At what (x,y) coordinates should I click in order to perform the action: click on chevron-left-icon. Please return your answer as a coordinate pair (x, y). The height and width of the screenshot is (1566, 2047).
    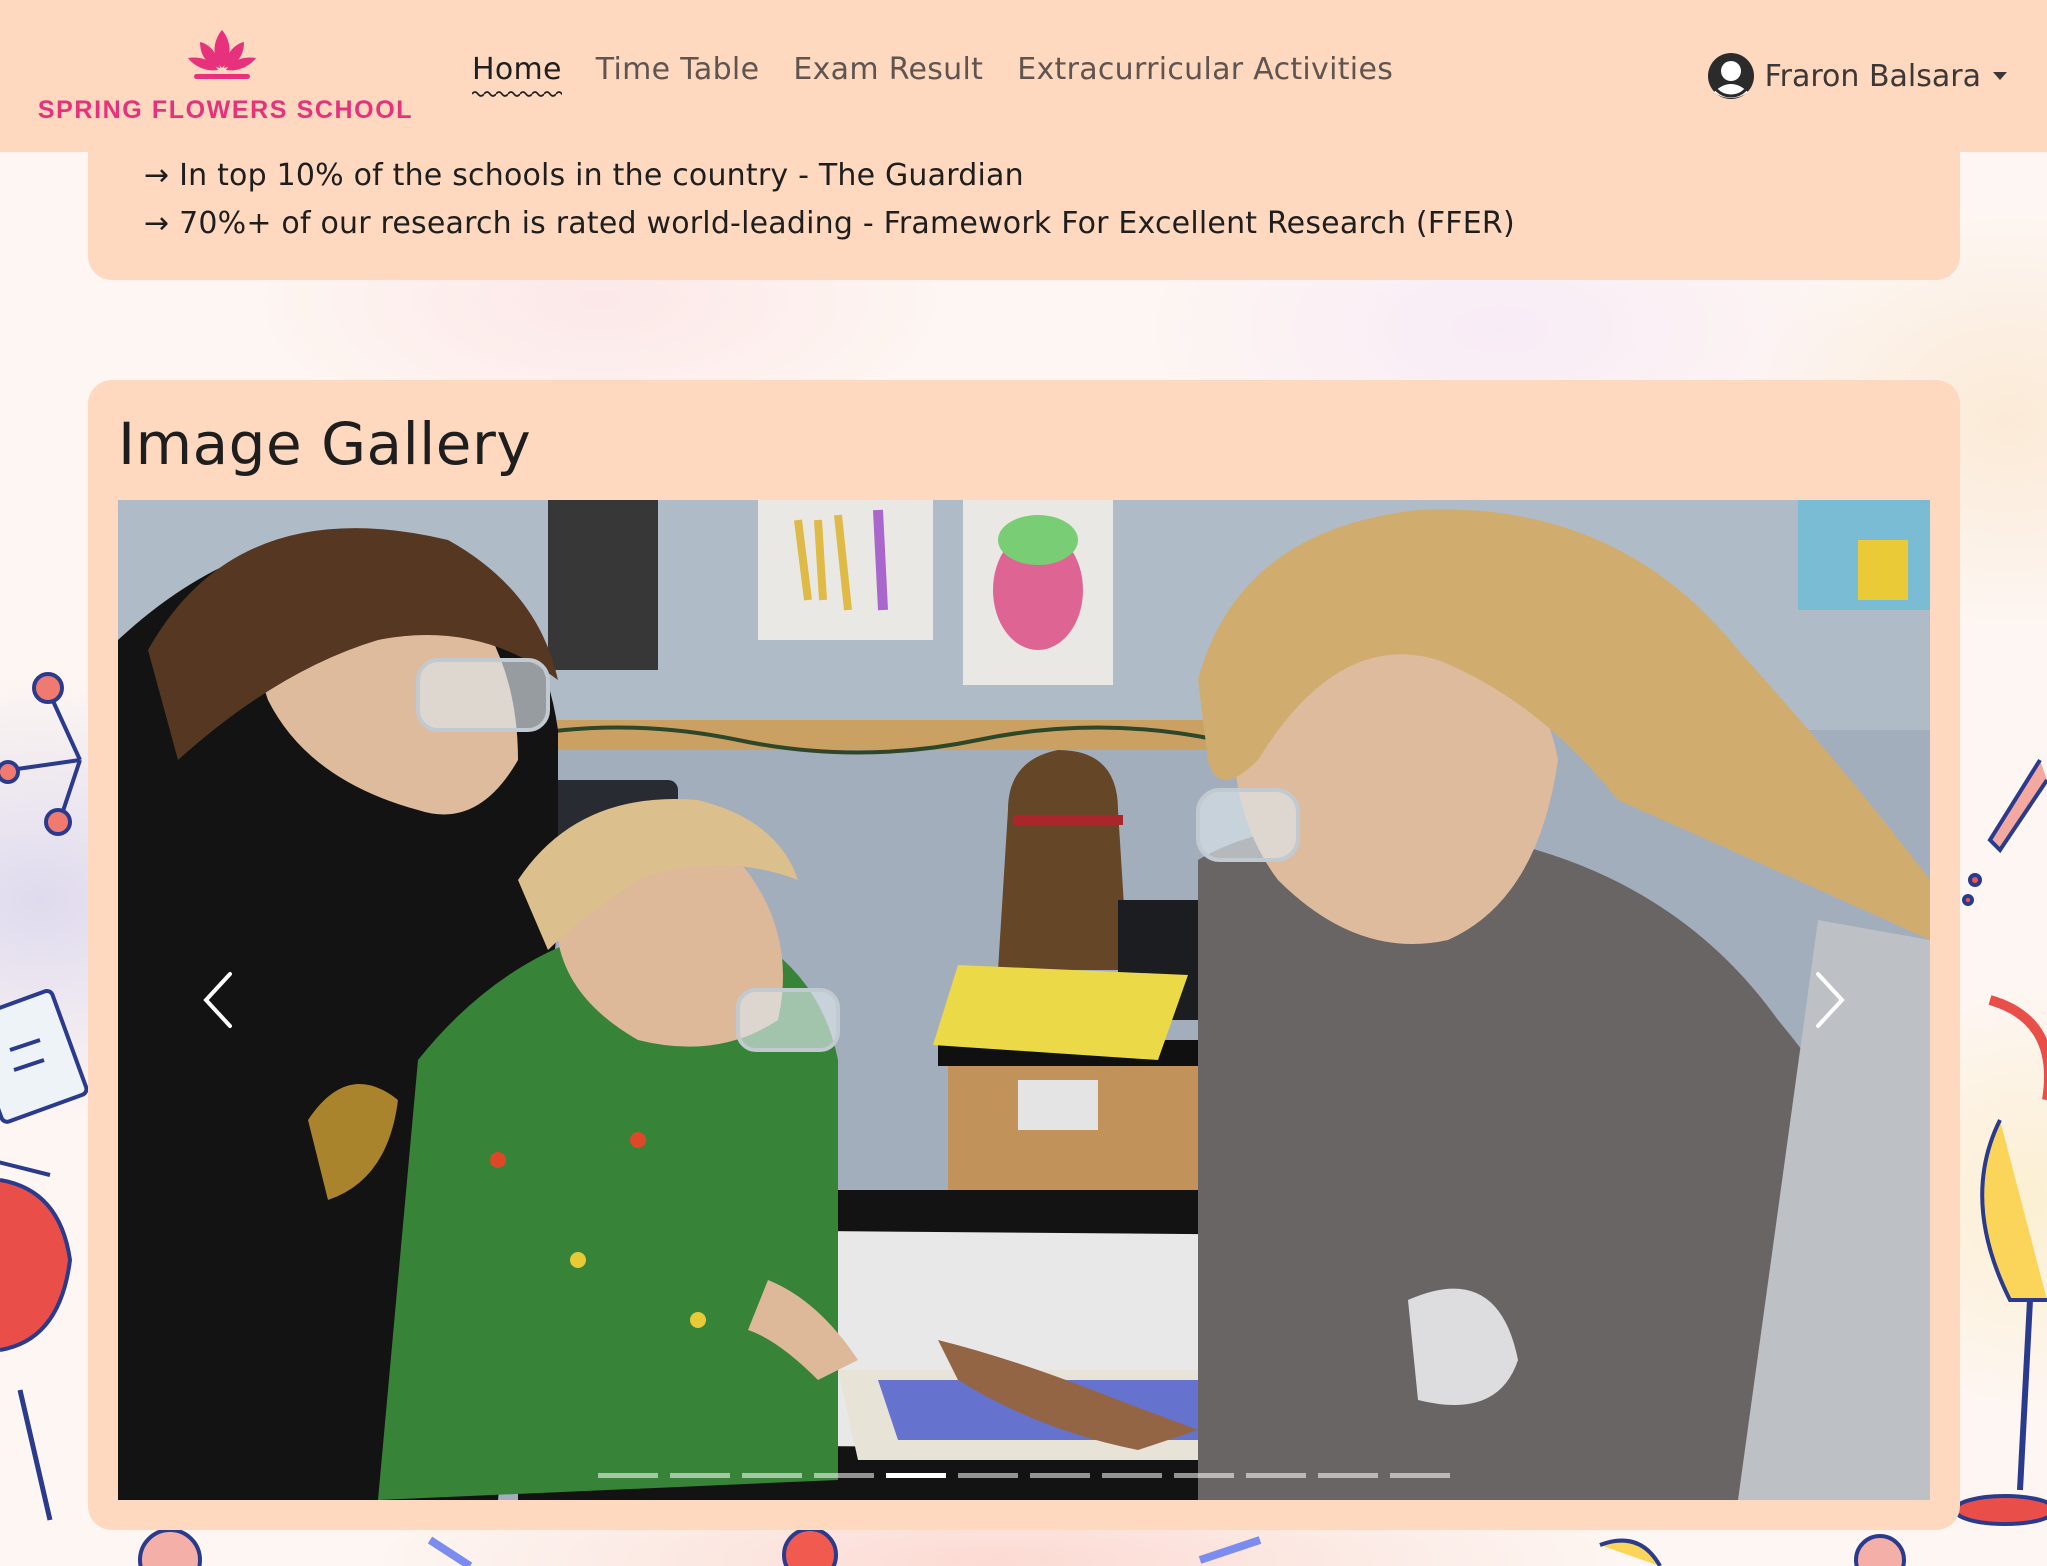
    Looking at the image, I should click on (217, 1000).